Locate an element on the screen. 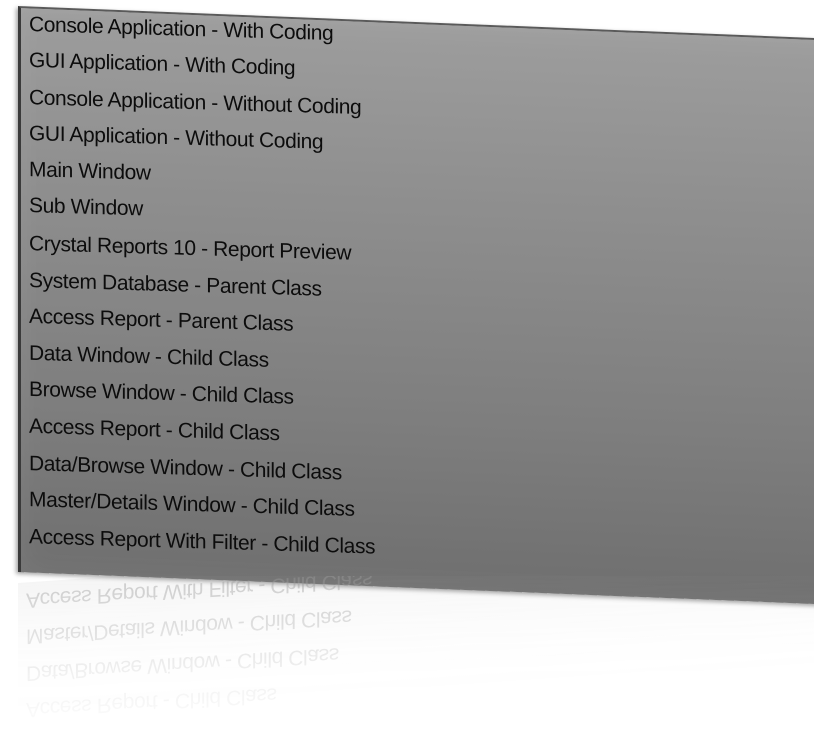  menu-item-label: Access Report - Child Class is located at coordinates (154, 430).